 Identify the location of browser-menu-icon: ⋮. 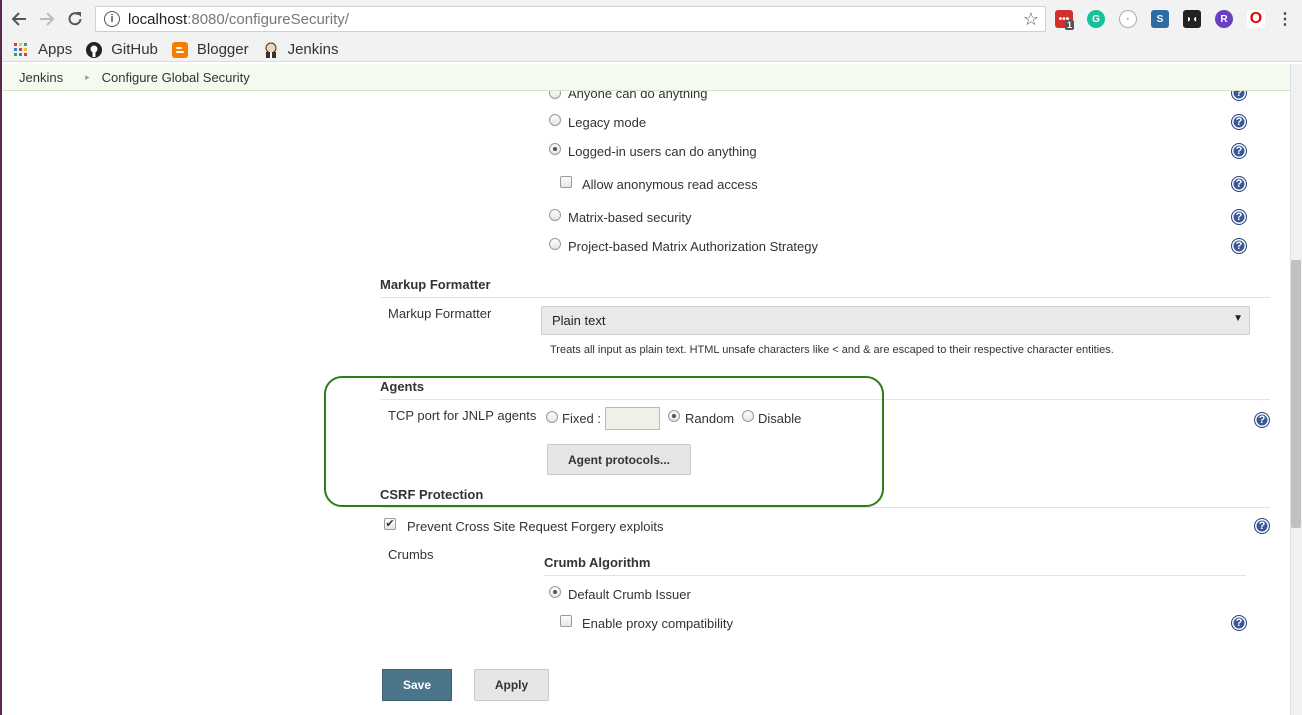
(1285, 19).